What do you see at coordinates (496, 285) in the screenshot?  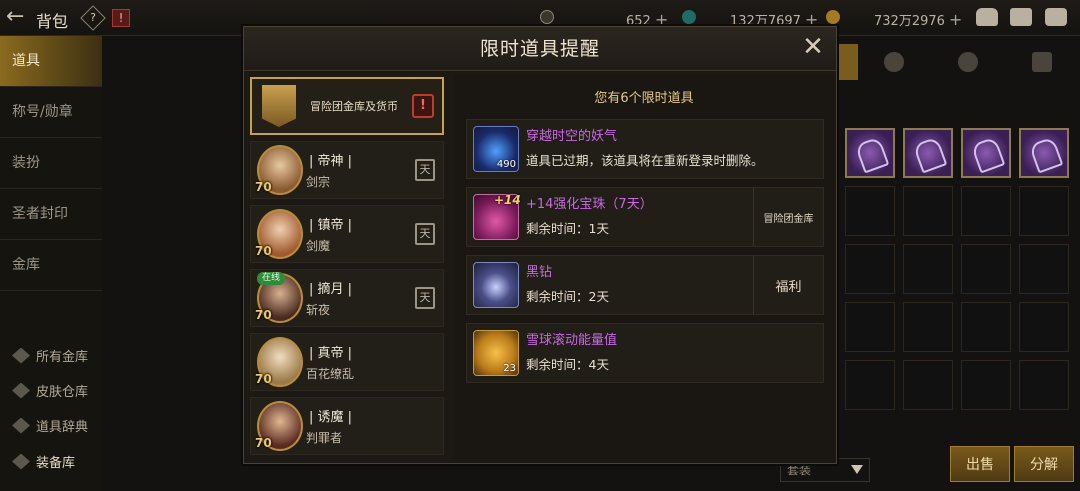 I see `black-diamond-icon` at bounding box center [496, 285].